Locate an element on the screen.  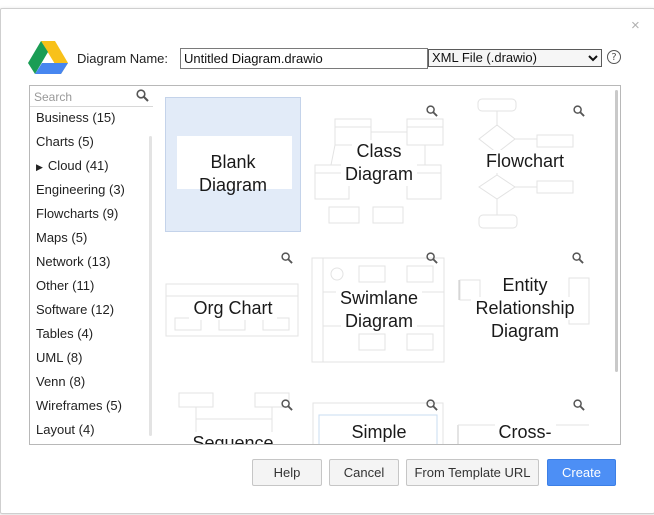
category-label: Flowcharts (9) is located at coordinates (77, 213).